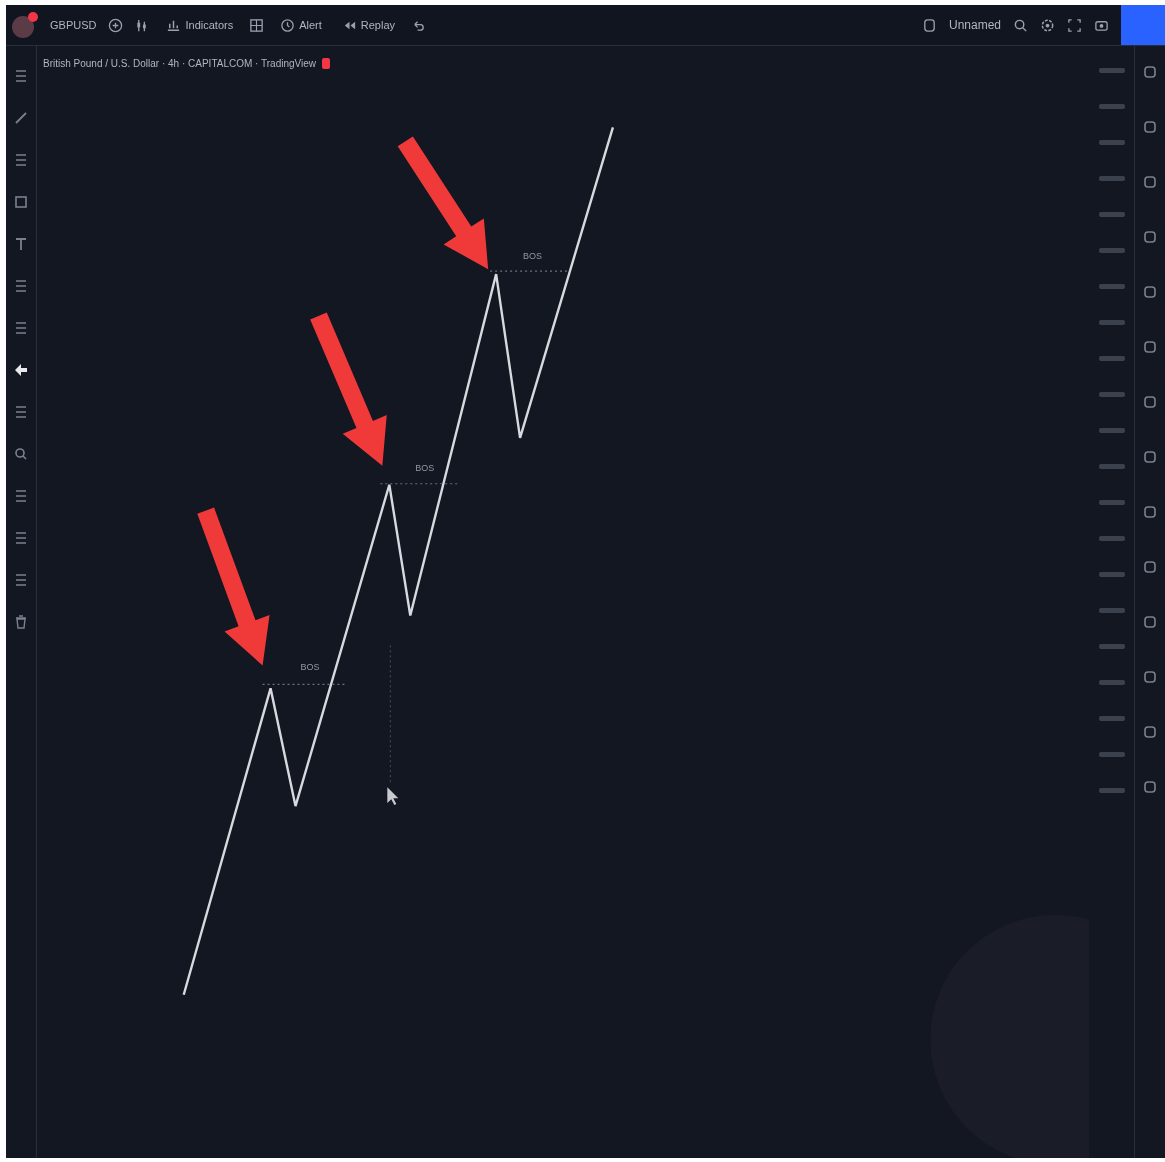 The image size is (1165, 1162). What do you see at coordinates (21, 454) in the screenshot?
I see `zoom-tool-icon` at bounding box center [21, 454].